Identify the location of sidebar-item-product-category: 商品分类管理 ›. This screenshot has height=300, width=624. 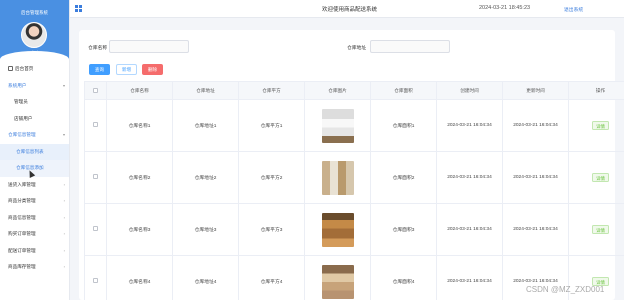
(34, 201).